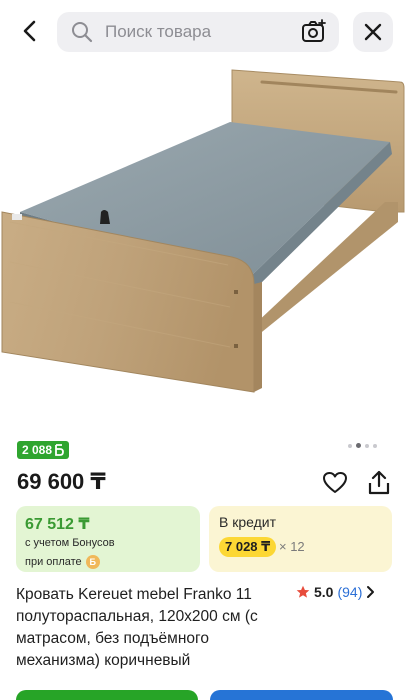 The height and width of the screenshot is (700, 409). Describe the element at coordinates (301, 695) in the screenshot. I see `add-to-cart-button` at that location.